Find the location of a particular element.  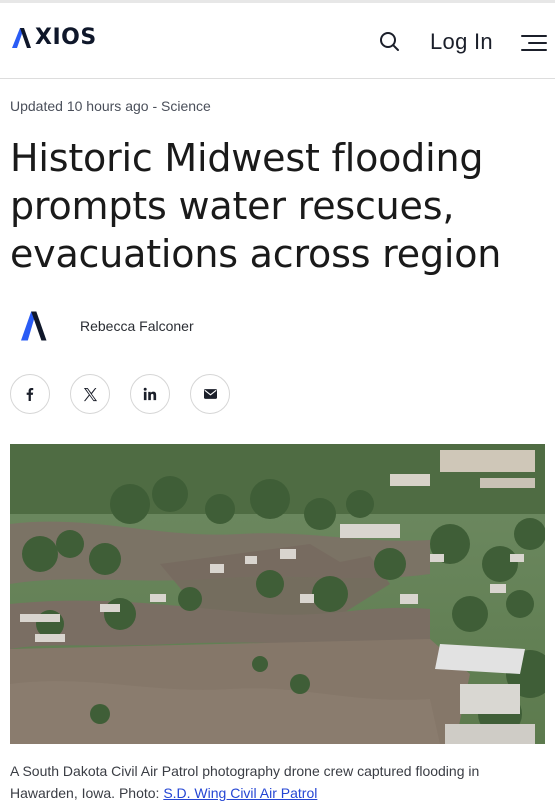

menu-button is located at coordinates (534, 43).